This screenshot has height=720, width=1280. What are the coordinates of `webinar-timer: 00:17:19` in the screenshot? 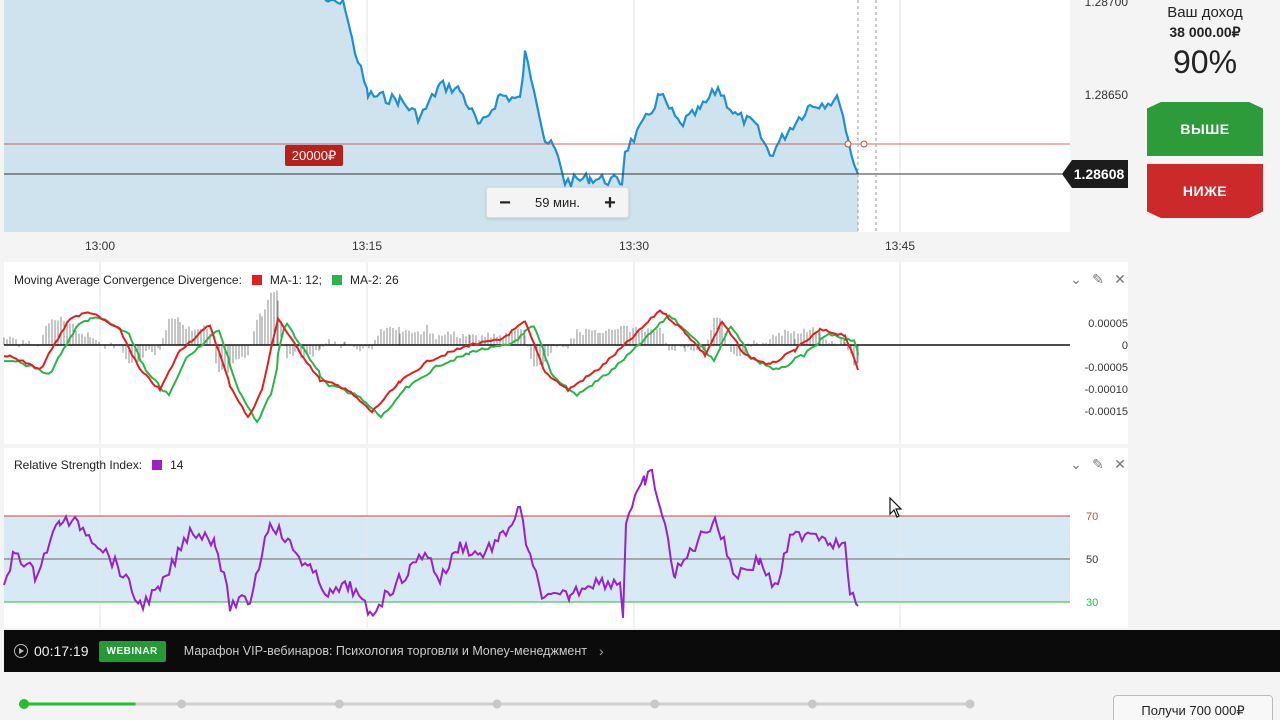 It's located at (61, 651).